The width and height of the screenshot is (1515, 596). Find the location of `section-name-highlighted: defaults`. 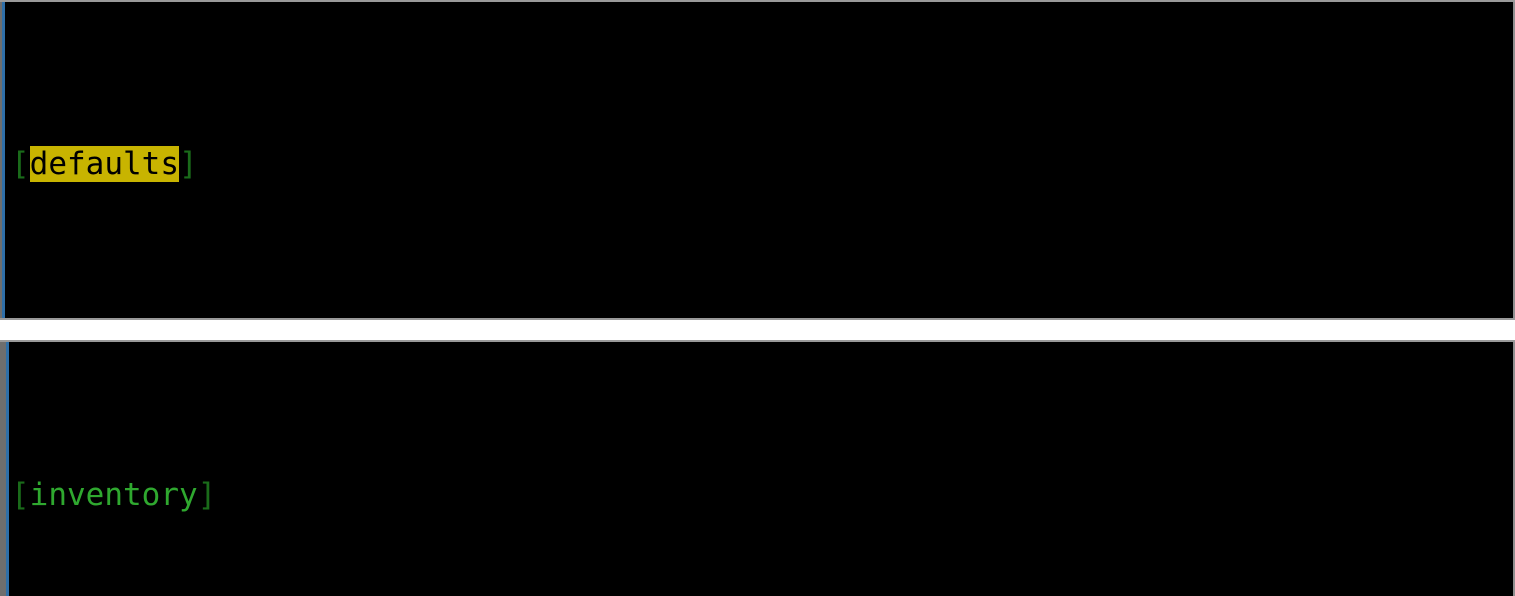

section-name-highlighted: defaults is located at coordinates (104, 164).